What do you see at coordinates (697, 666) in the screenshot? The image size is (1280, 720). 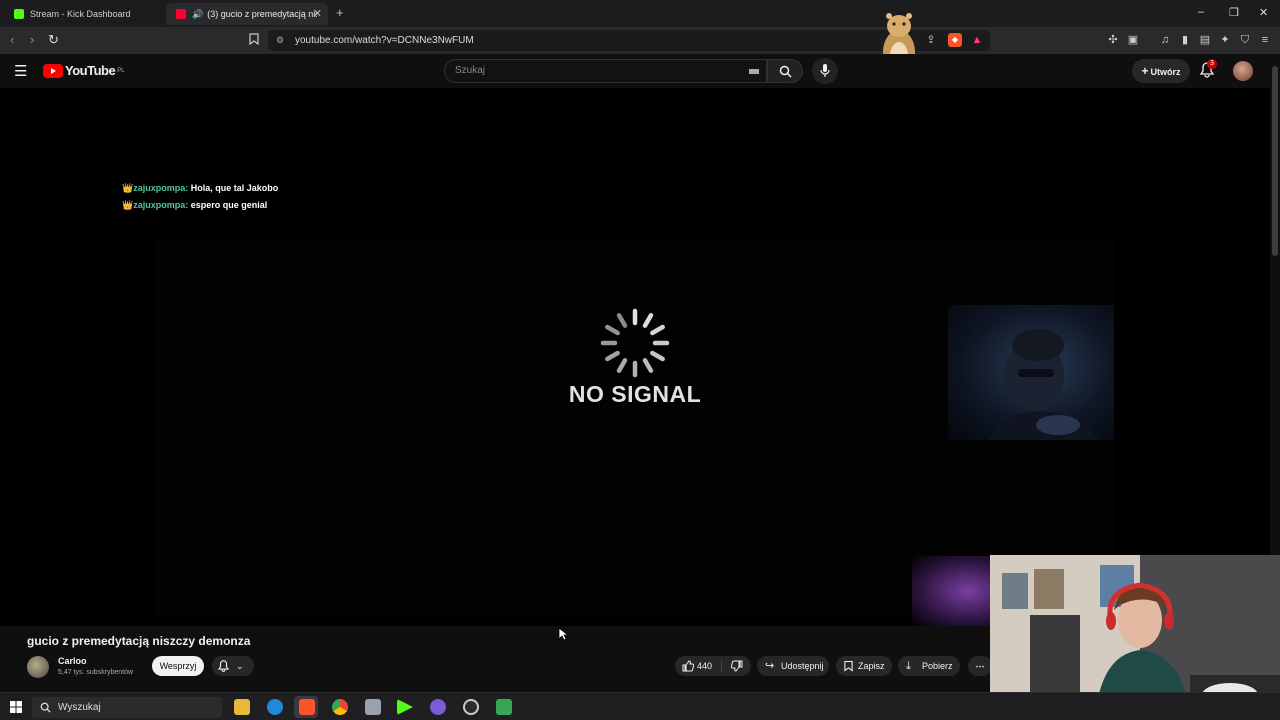 I see `like-button: 440` at bounding box center [697, 666].